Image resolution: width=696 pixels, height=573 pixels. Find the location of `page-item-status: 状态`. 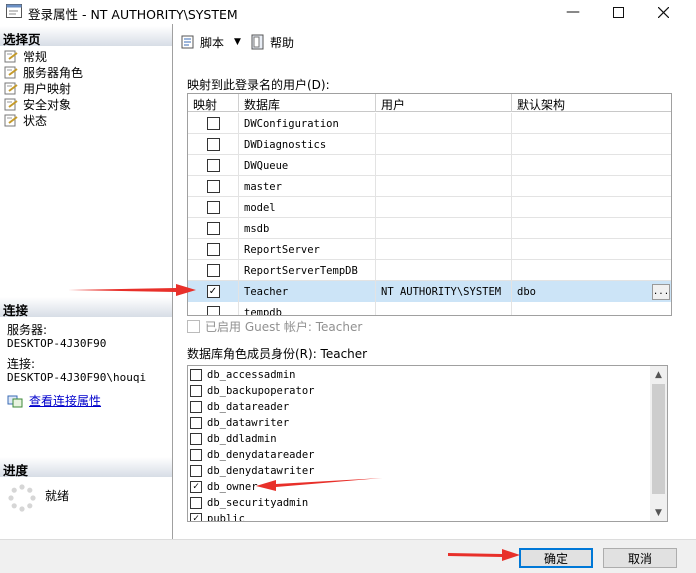

page-item-status: 状态 is located at coordinates (43, 120).